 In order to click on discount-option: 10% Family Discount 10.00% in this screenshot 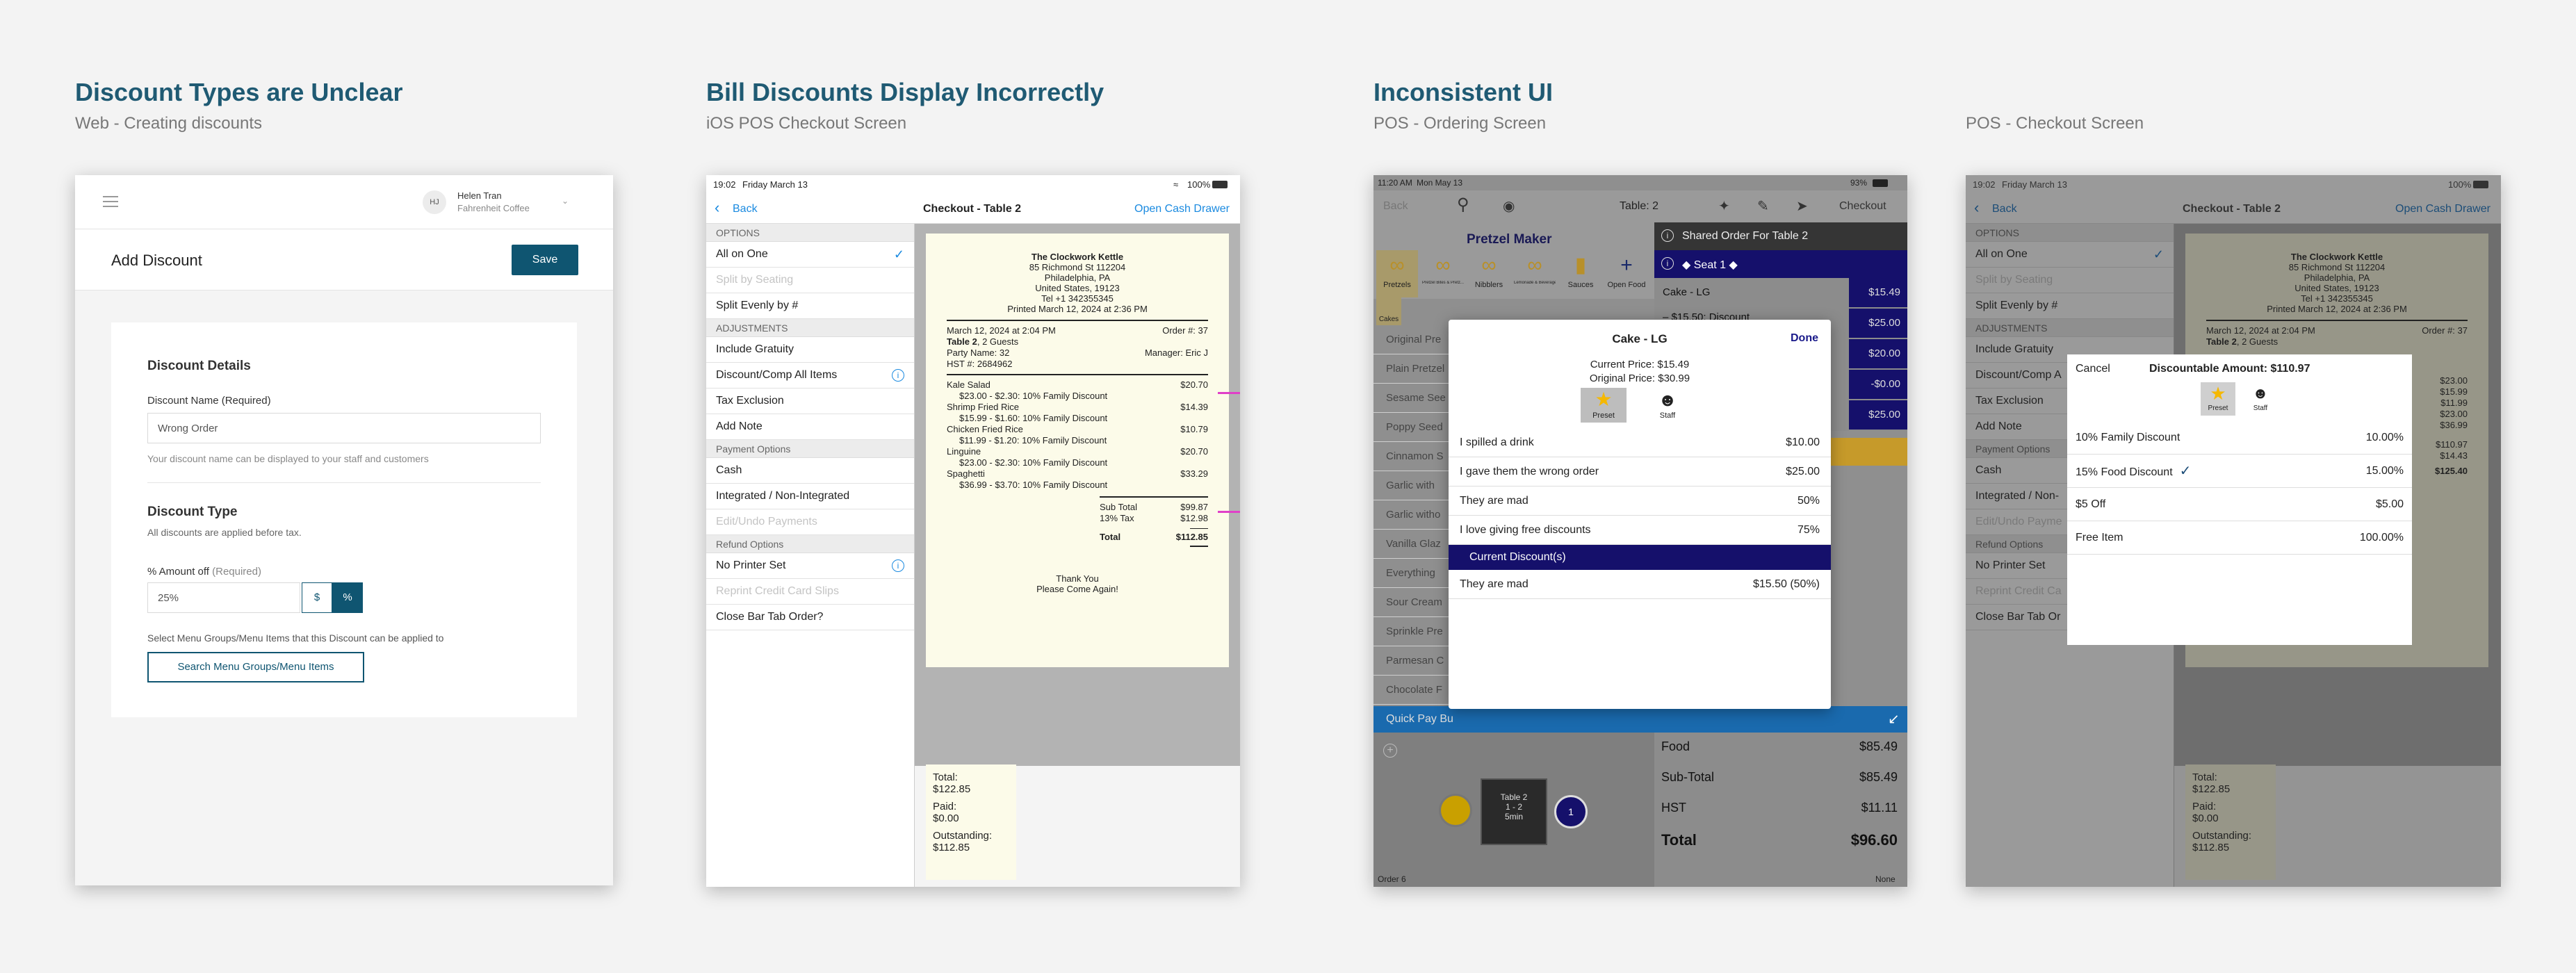, I will do `click(2239, 438)`.